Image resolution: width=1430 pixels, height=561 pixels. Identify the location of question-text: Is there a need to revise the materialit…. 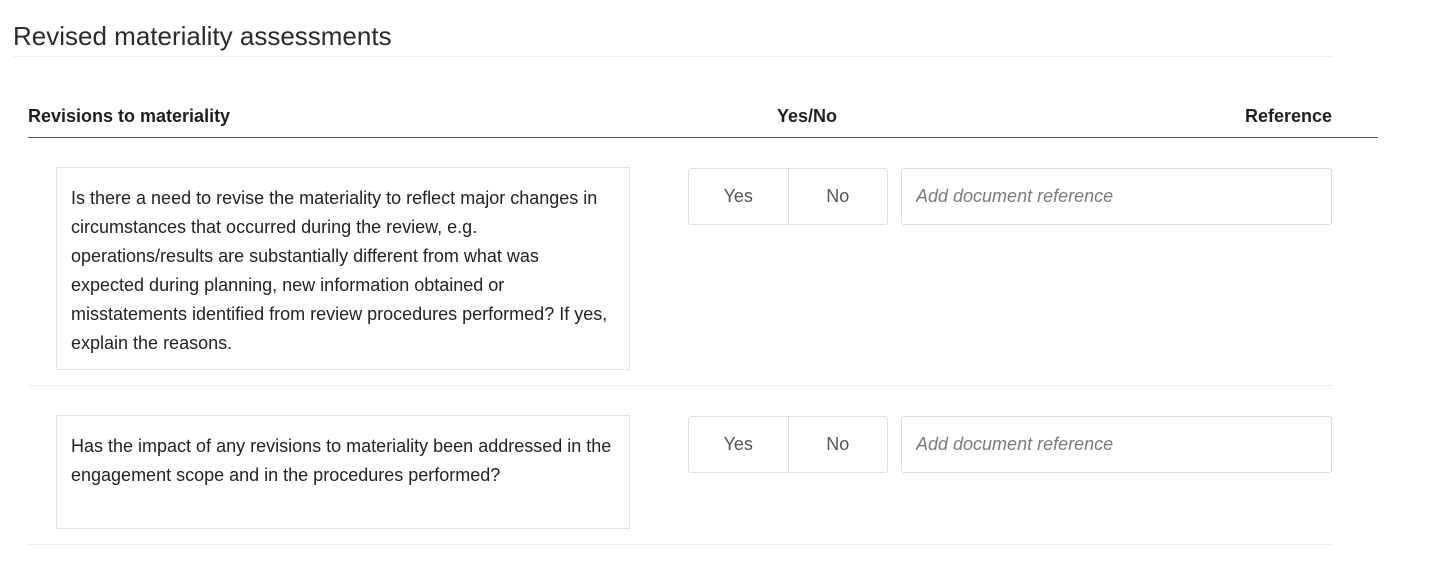
(343, 268).